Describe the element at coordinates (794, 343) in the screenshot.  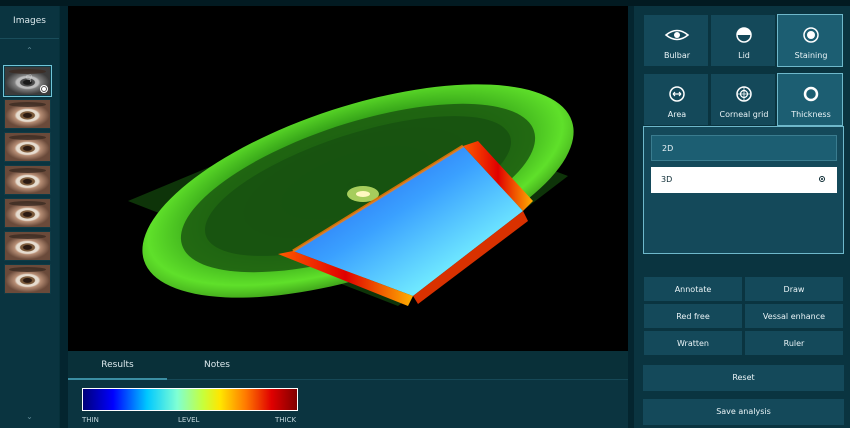
I see `ruler-button: Ruler` at that location.